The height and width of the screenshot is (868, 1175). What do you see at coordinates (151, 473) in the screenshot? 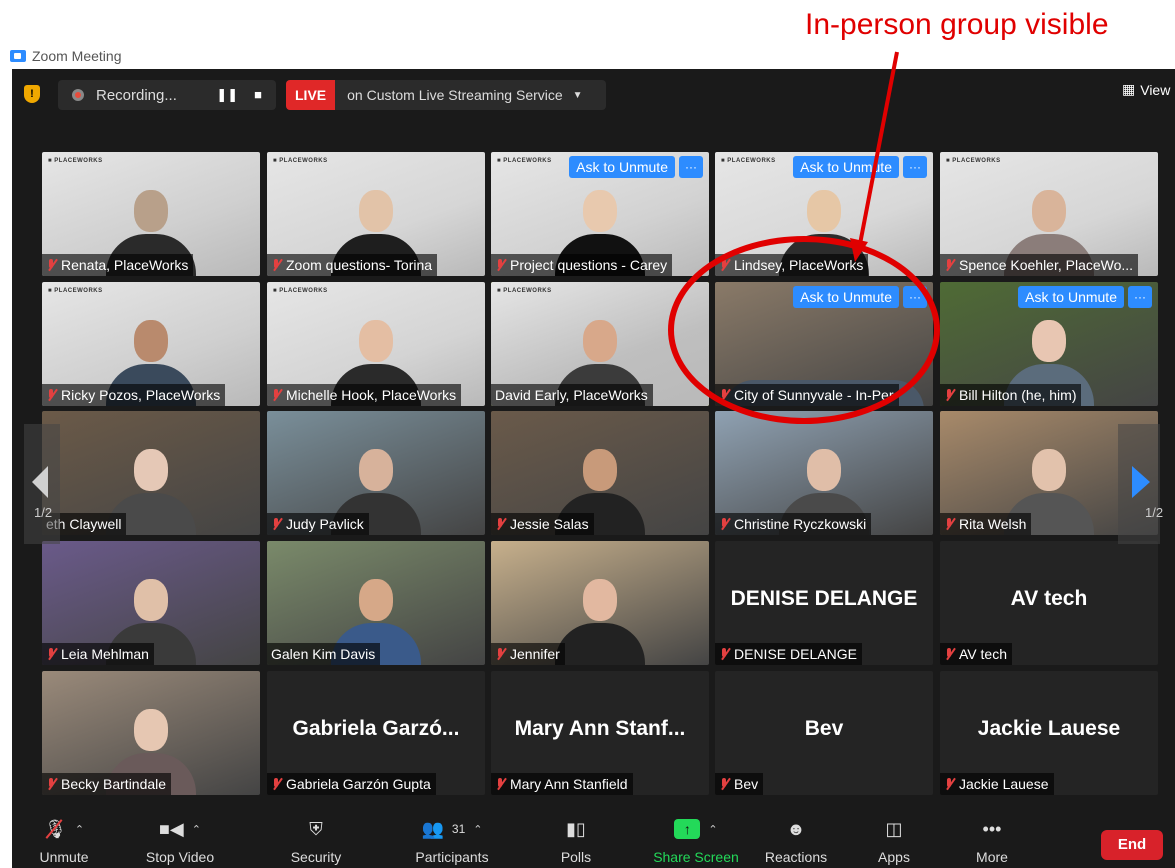
I see `participant-tile: eth Claywell` at bounding box center [151, 473].